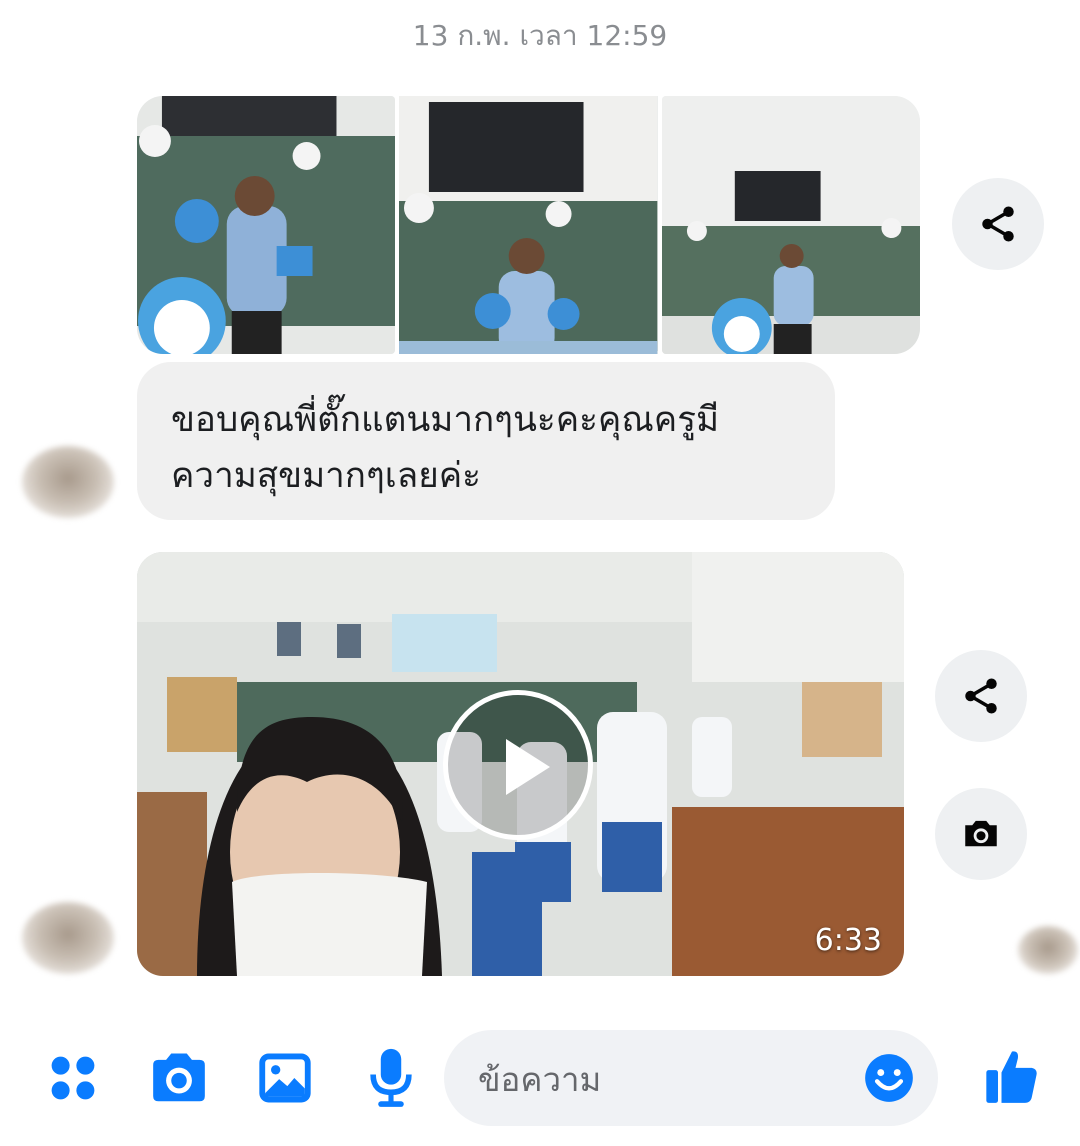 The image size is (1080, 1146). I want to click on camera-button, so click(179, 1078).